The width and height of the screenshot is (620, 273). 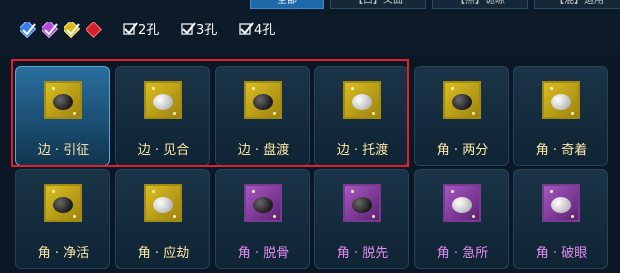 I want to click on red-gem-icon, so click(x=94, y=30).